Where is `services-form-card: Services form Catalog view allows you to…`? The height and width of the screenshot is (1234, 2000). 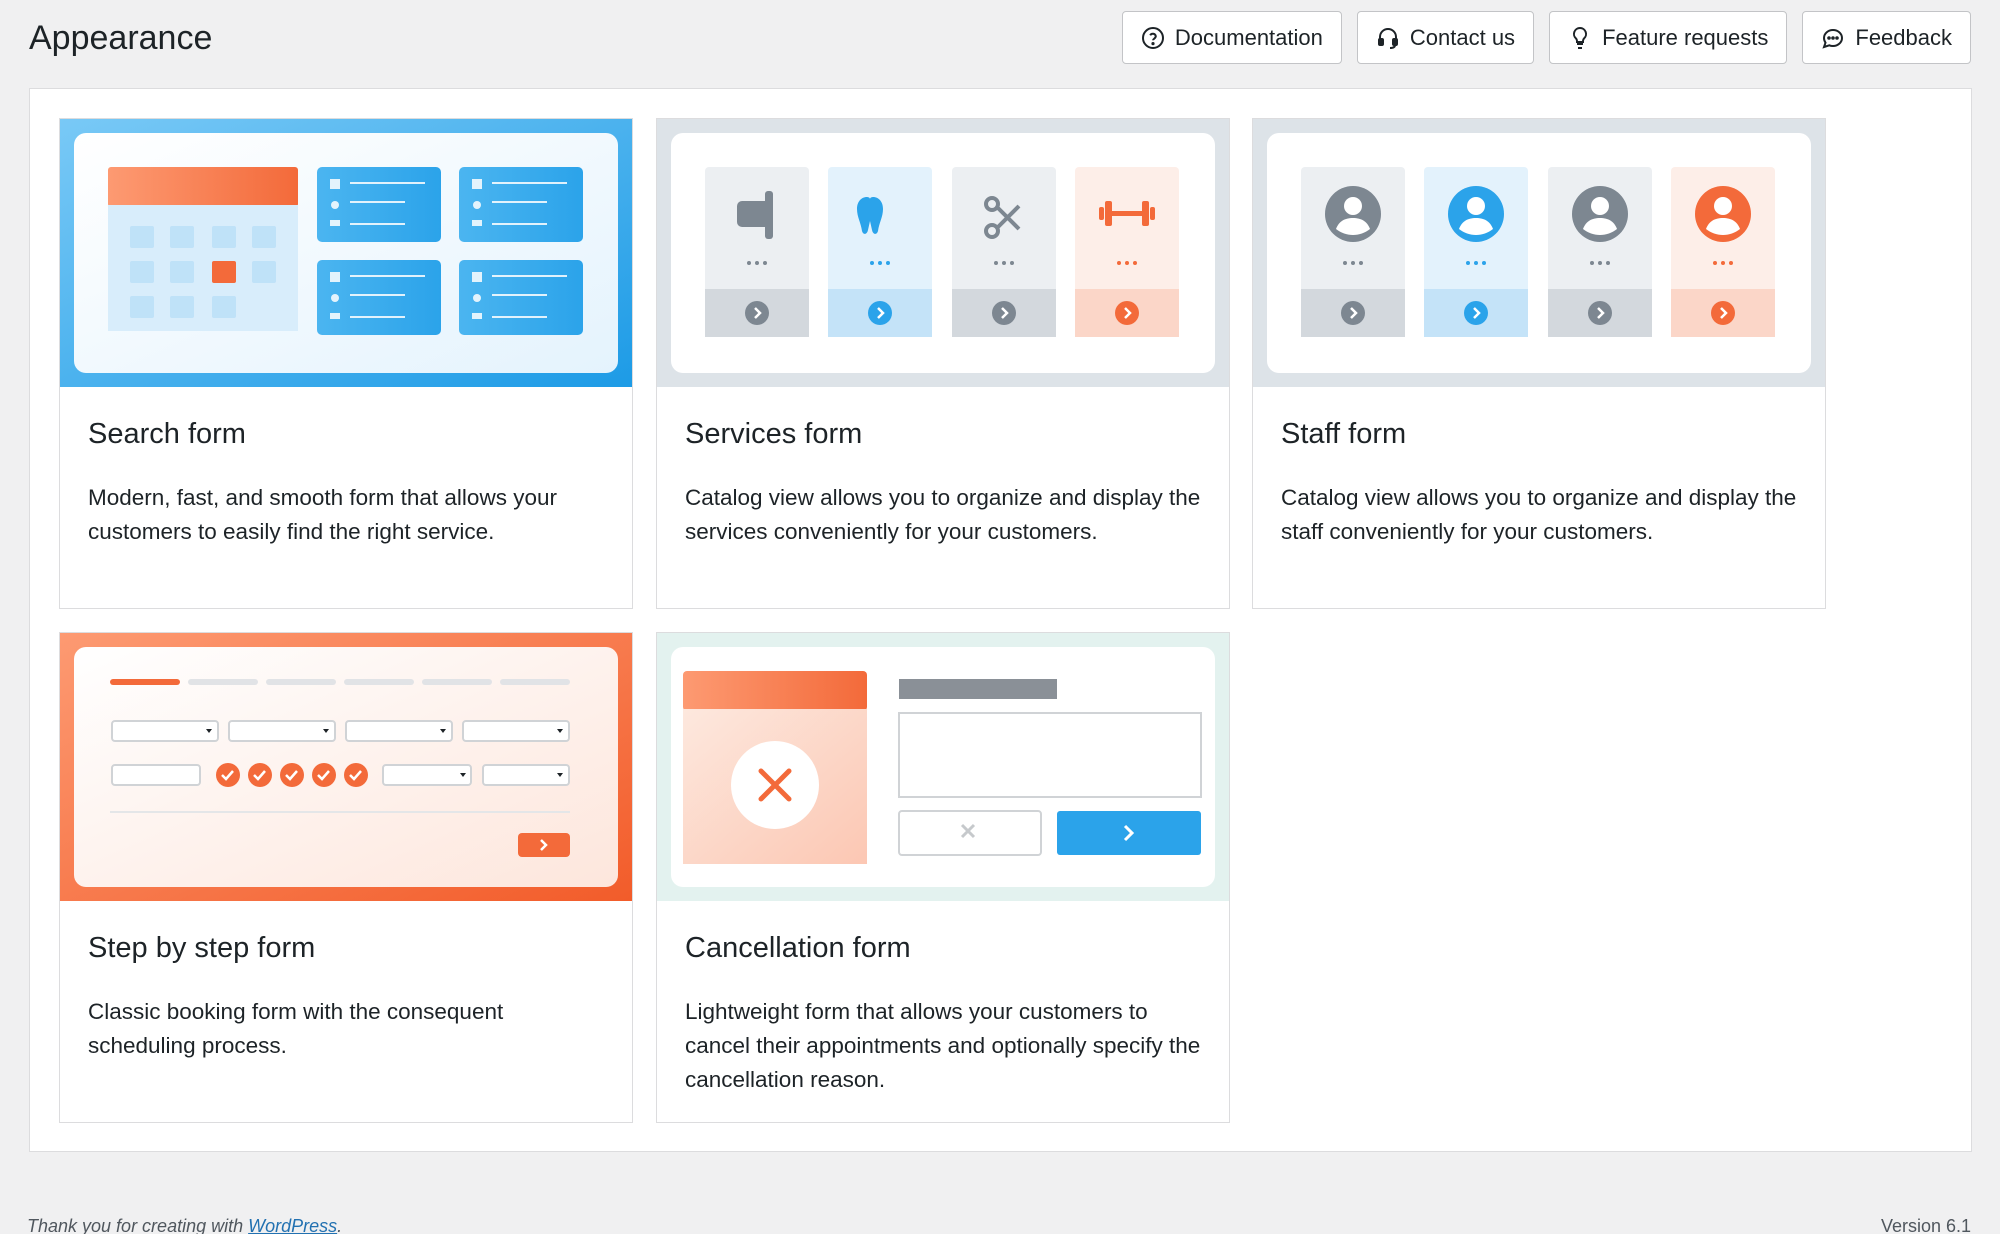 services-form-card: Services form Catalog view allows you to… is located at coordinates (943, 363).